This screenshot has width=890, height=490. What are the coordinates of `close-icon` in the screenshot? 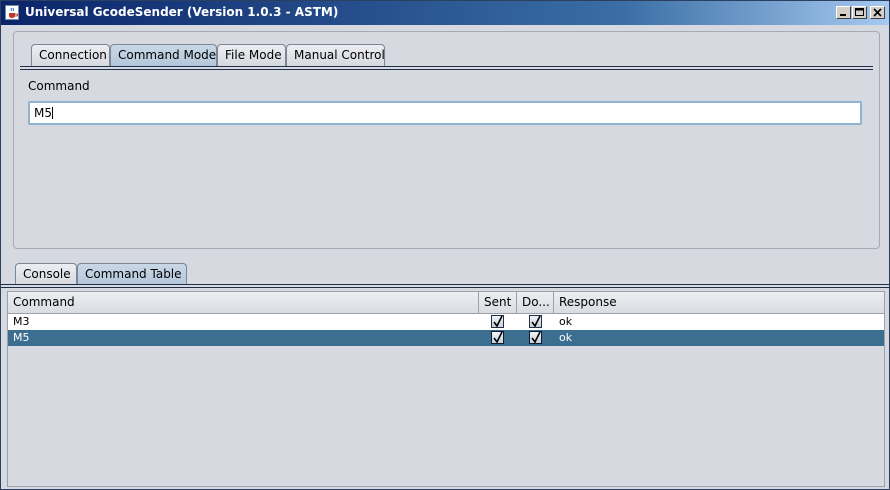 It's located at (877, 12).